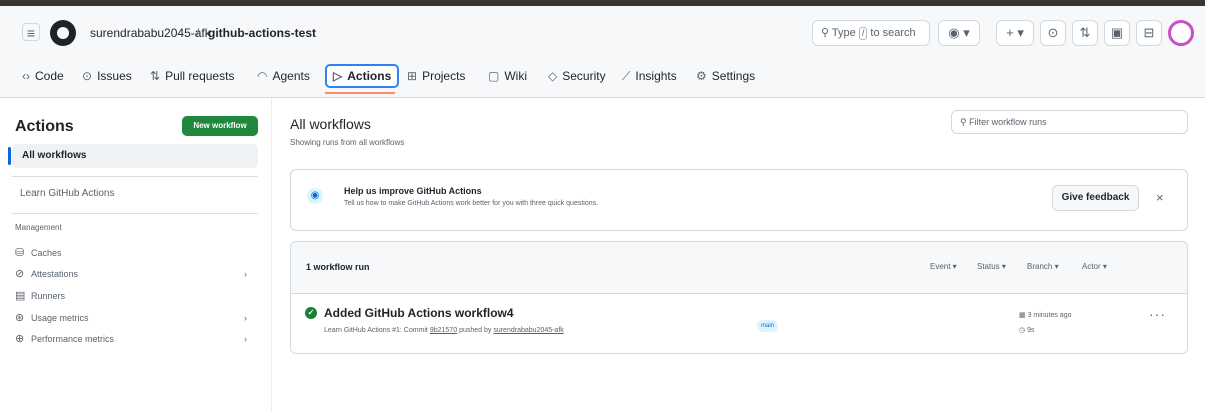 This screenshot has height=412, width=1205. Describe the element at coordinates (283, 76) in the screenshot. I see `tab-agents: ◠ Agents` at that location.